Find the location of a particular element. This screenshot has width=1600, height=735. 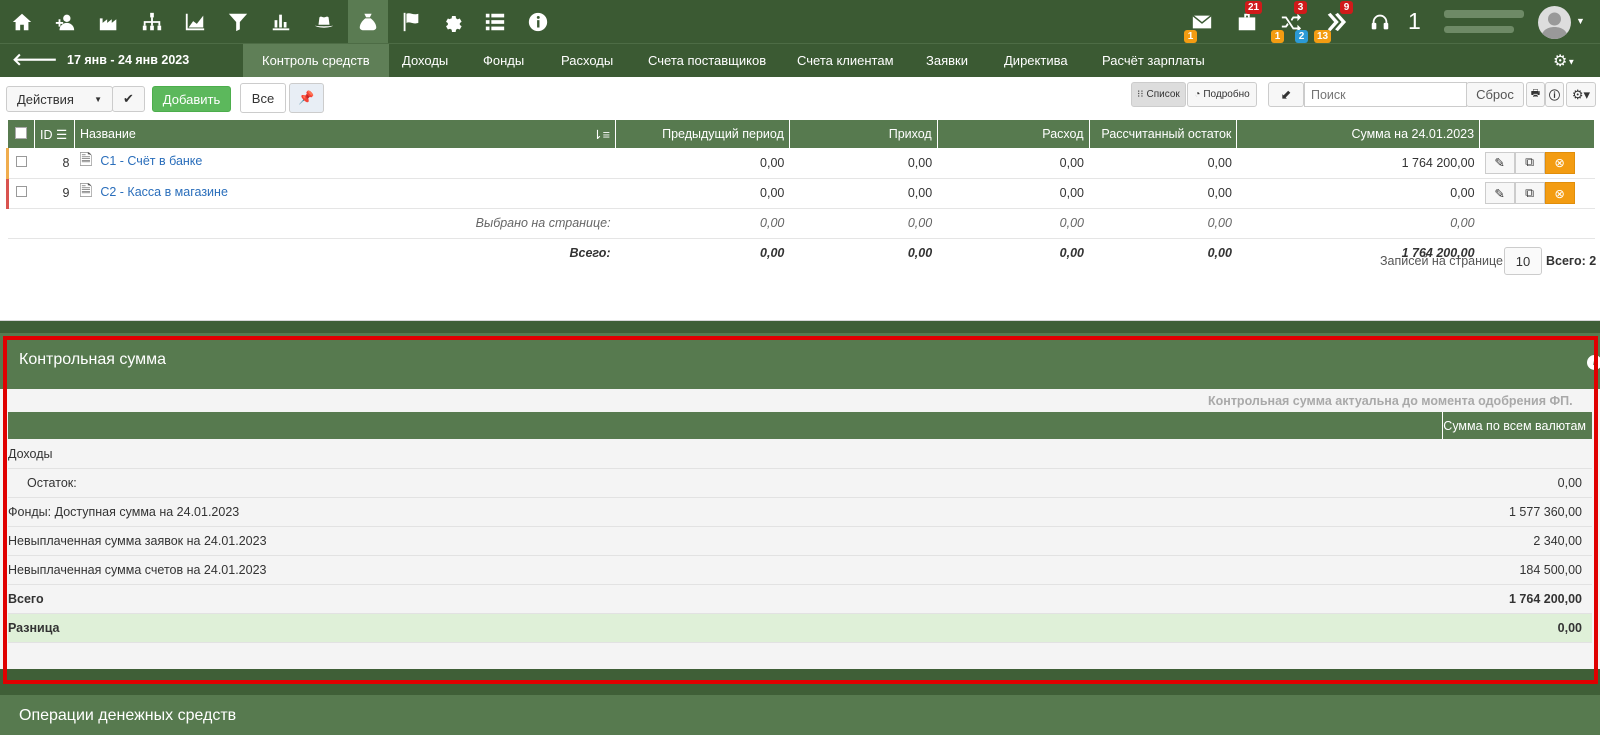

counter: 1 is located at coordinates (1414, 21).